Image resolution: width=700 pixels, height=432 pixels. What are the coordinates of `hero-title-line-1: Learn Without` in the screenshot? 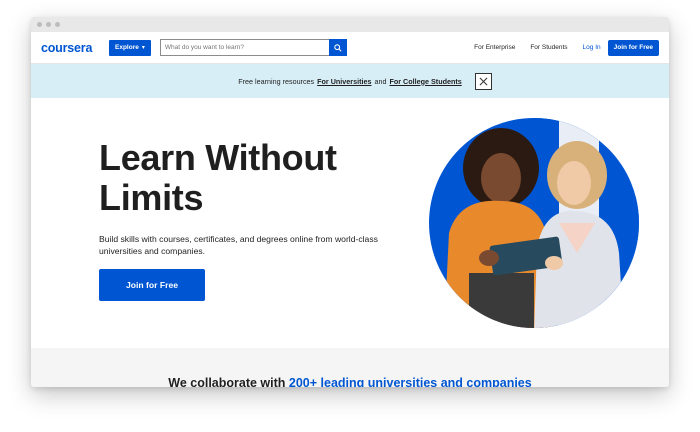 It's located at (218, 157).